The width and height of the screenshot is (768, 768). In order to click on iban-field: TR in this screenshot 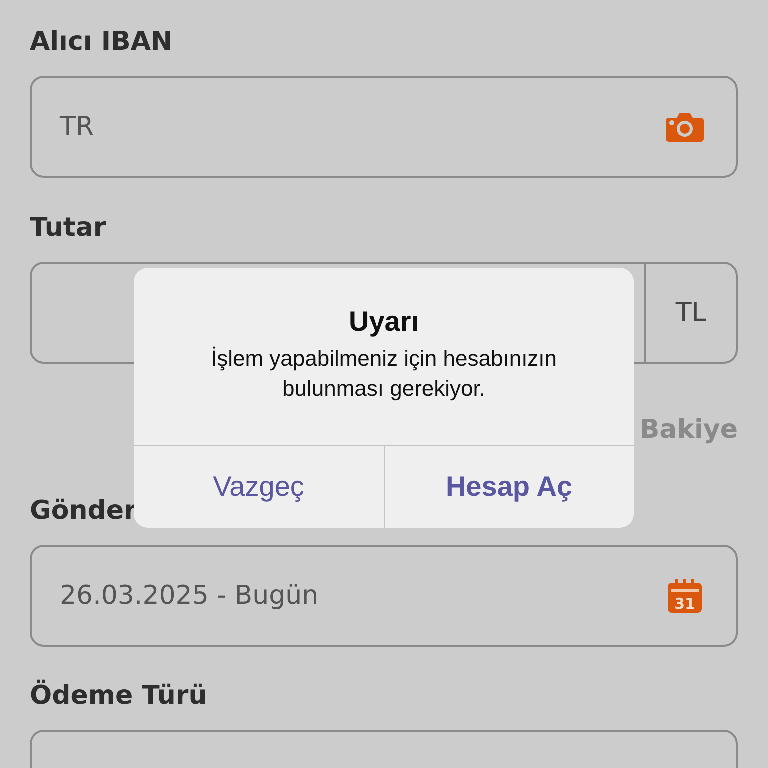, I will do `click(384, 127)`.